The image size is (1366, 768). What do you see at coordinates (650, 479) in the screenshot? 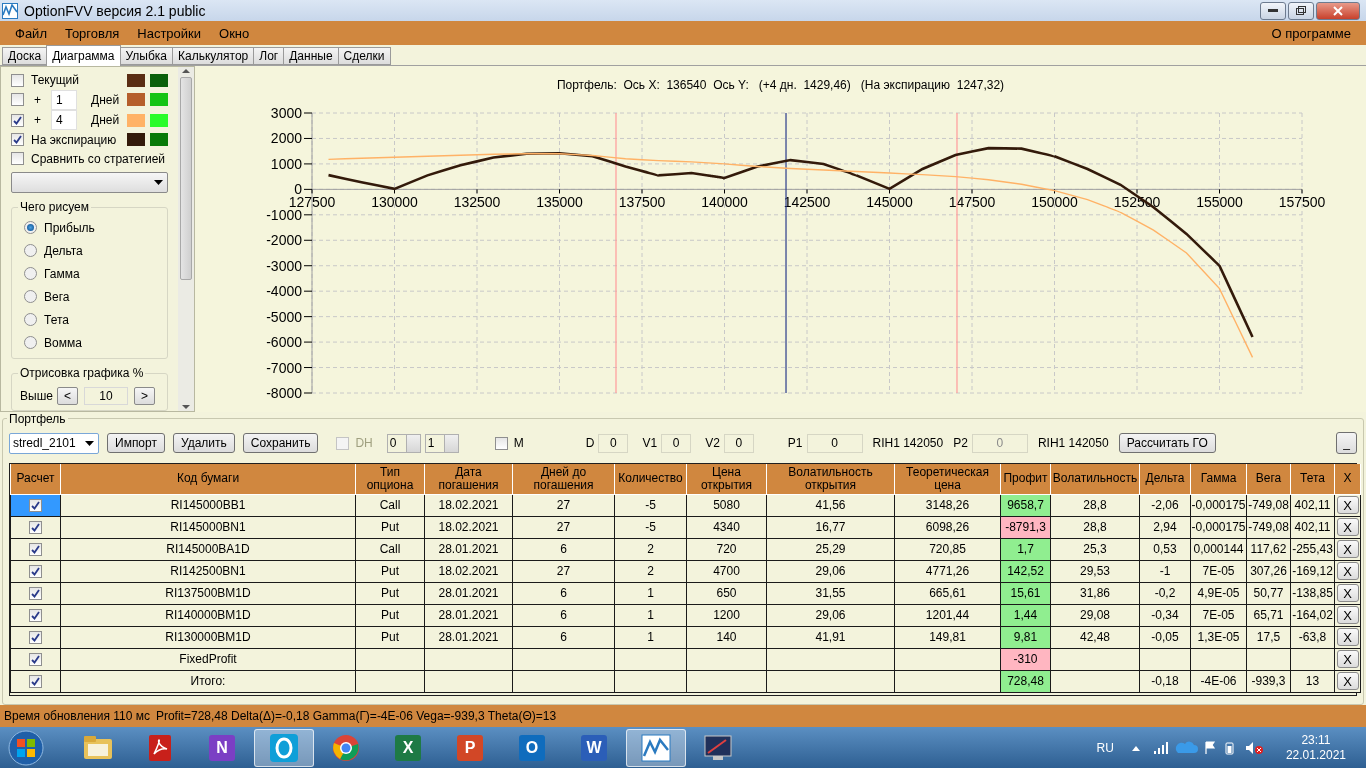
I see `column-header: Количество` at bounding box center [650, 479].